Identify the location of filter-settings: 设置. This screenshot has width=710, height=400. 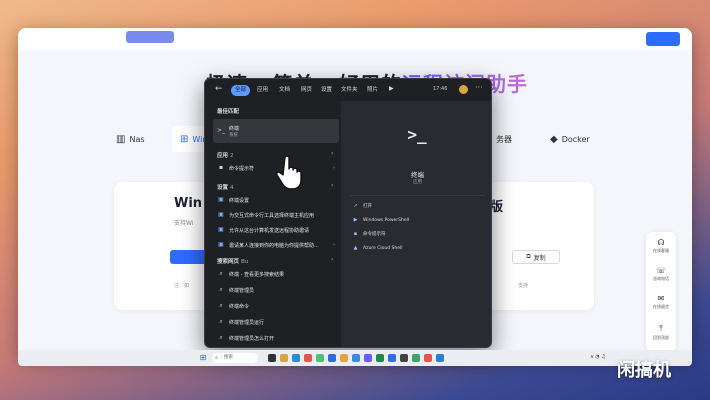
(326, 90).